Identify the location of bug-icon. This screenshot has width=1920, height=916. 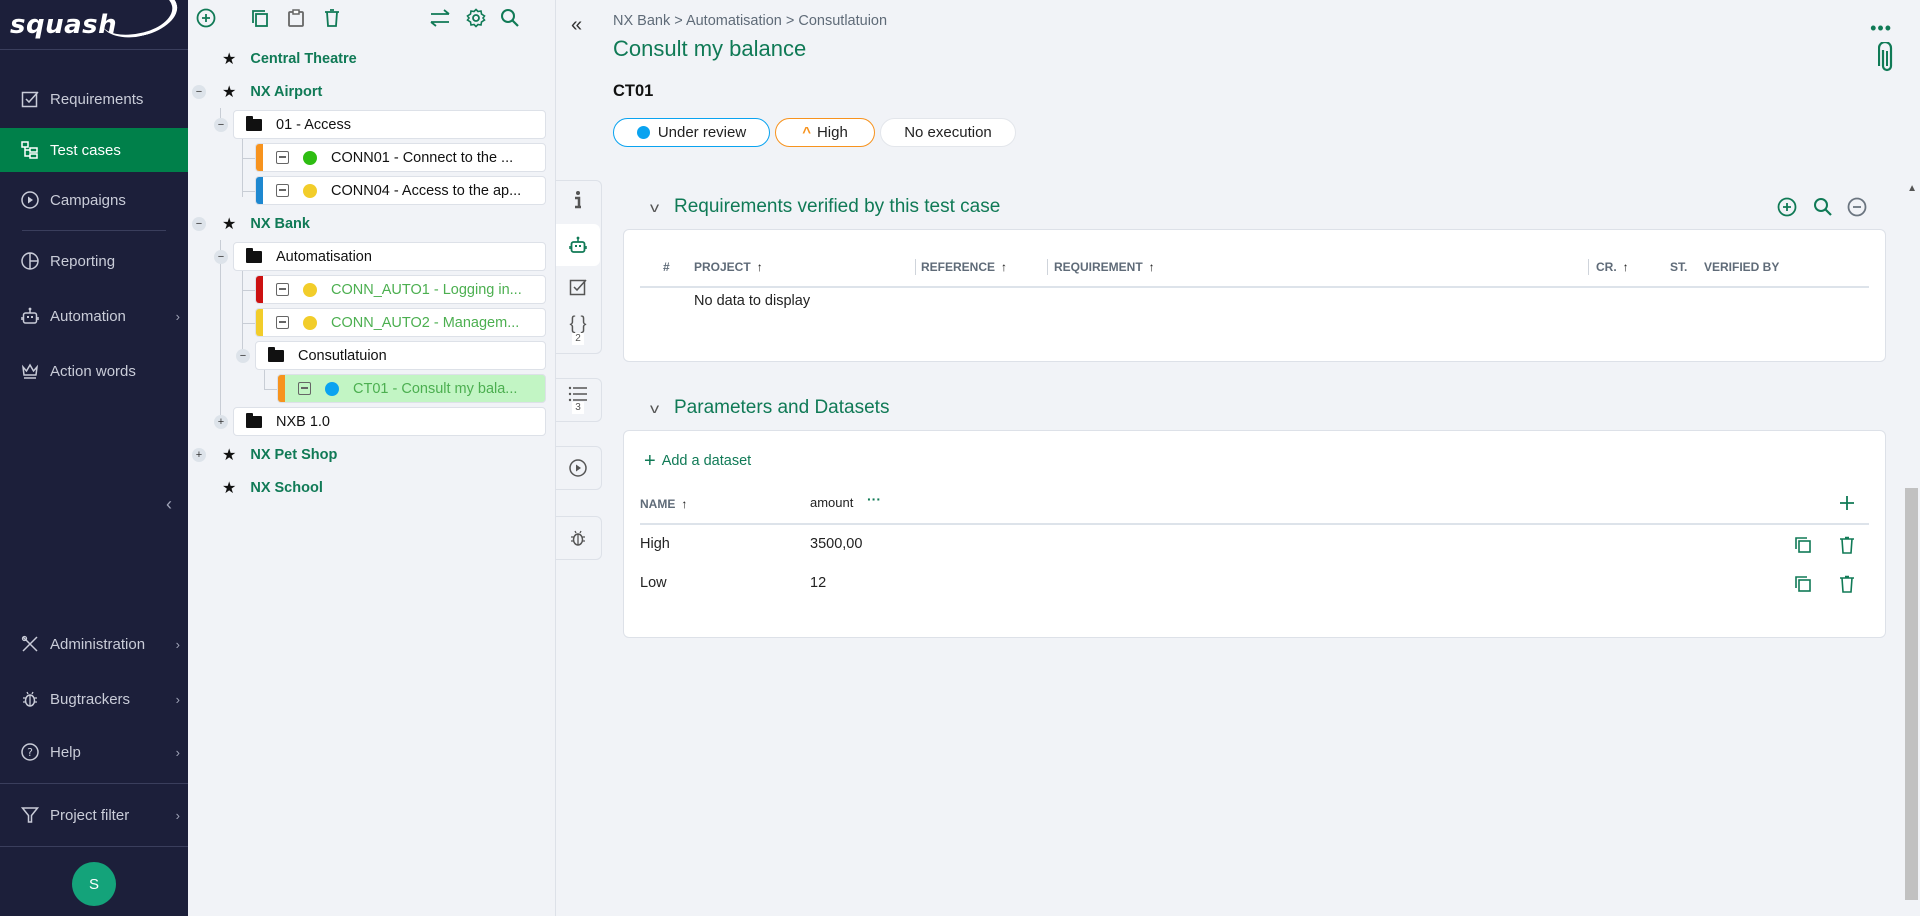
(30, 699).